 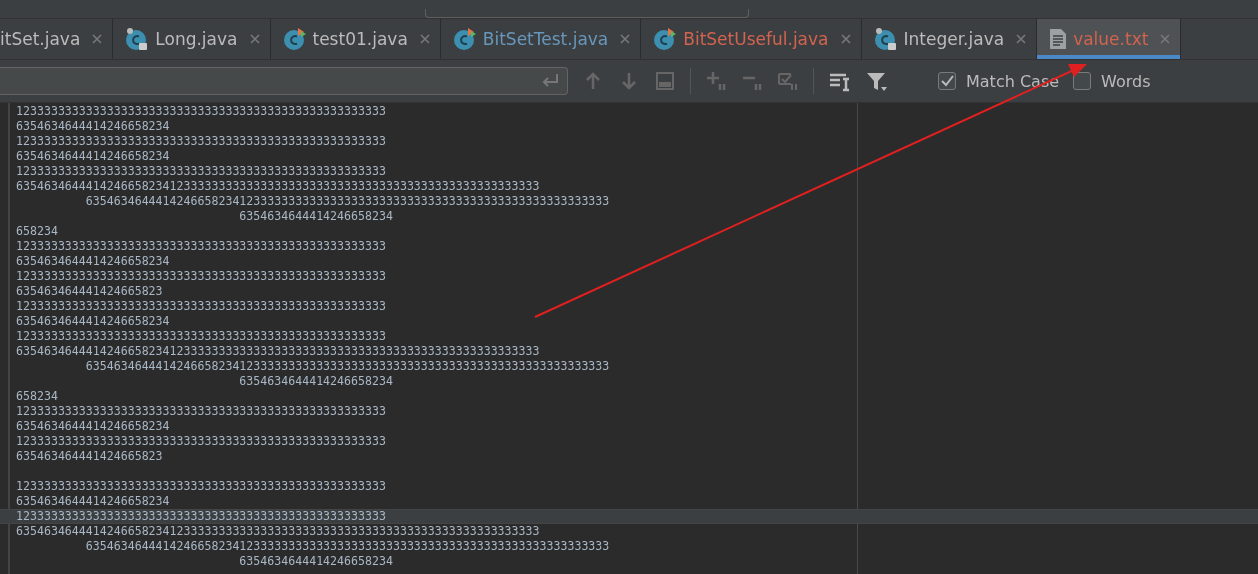 What do you see at coordinates (1112, 81) in the screenshot?
I see `checkbox: Words` at bounding box center [1112, 81].